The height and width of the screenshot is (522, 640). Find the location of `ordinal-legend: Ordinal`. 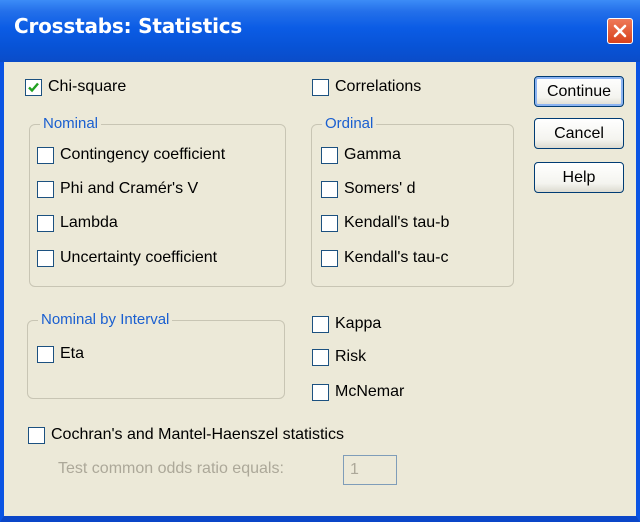

ordinal-legend: Ordinal is located at coordinates (349, 123).